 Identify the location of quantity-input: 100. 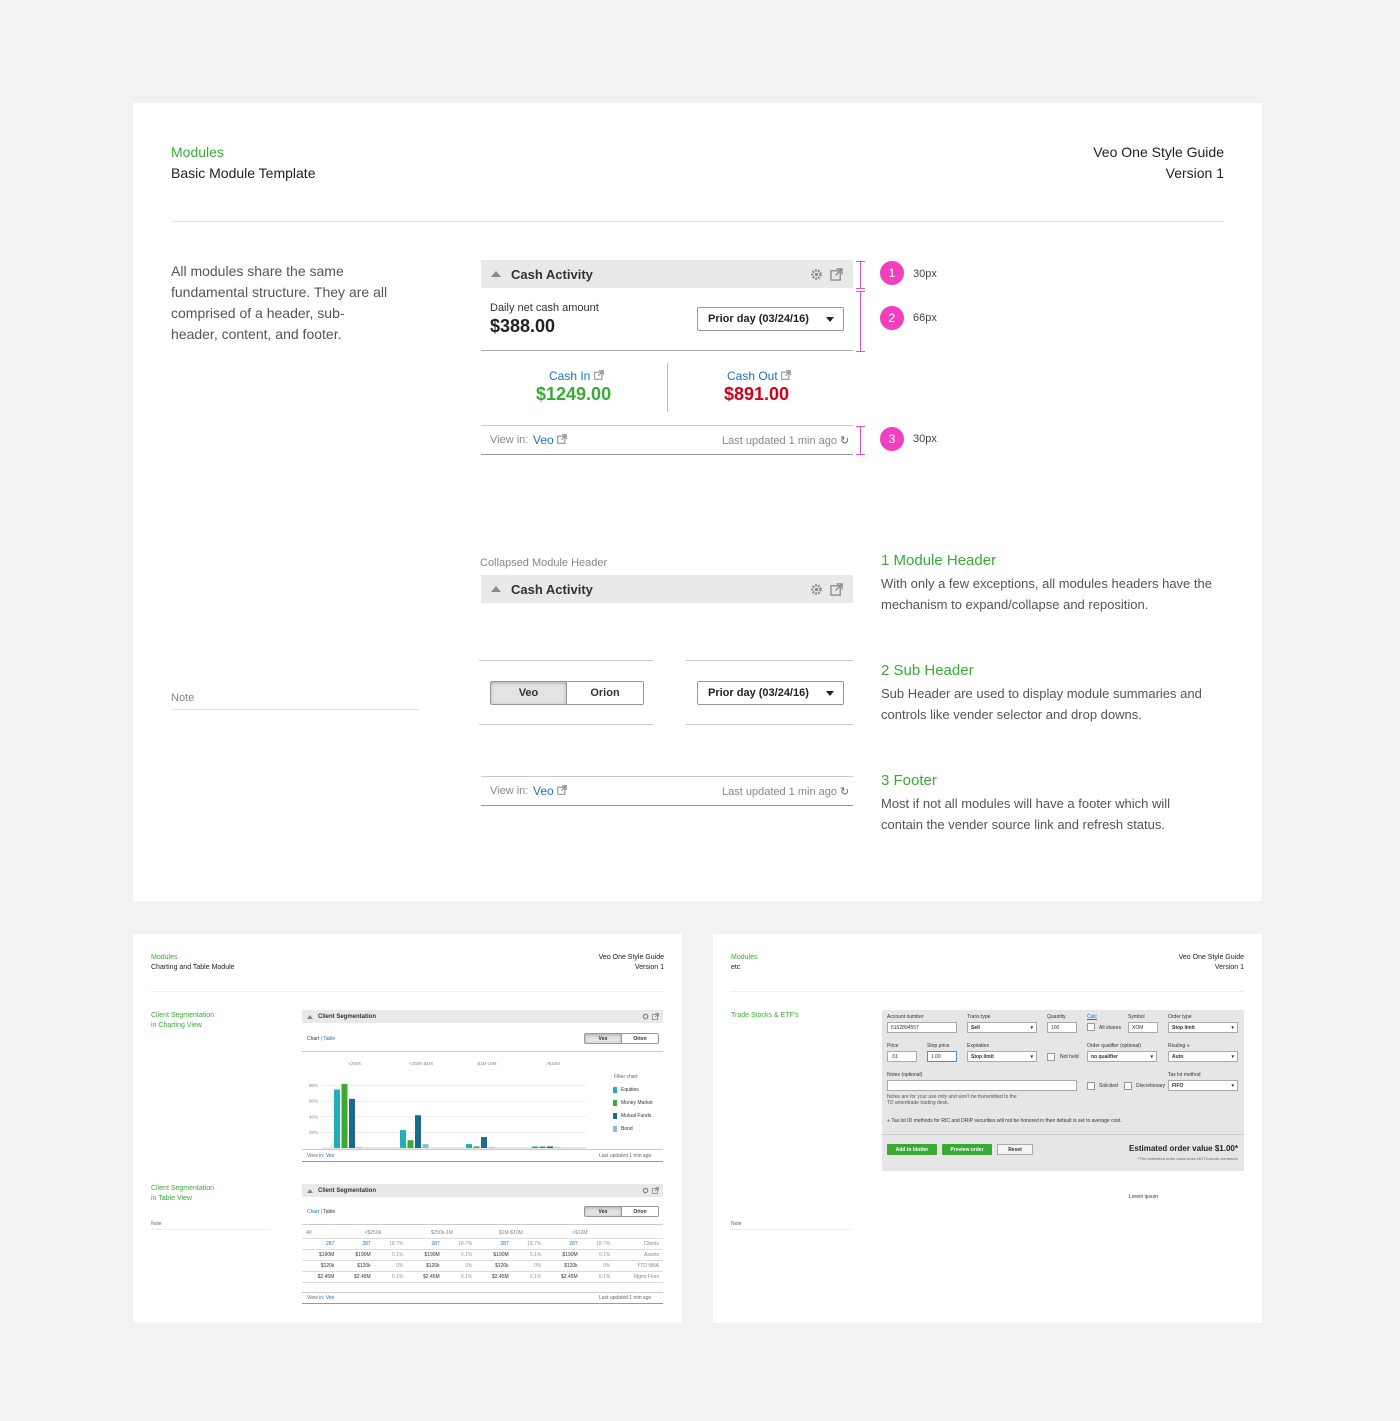
(1062, 1027).